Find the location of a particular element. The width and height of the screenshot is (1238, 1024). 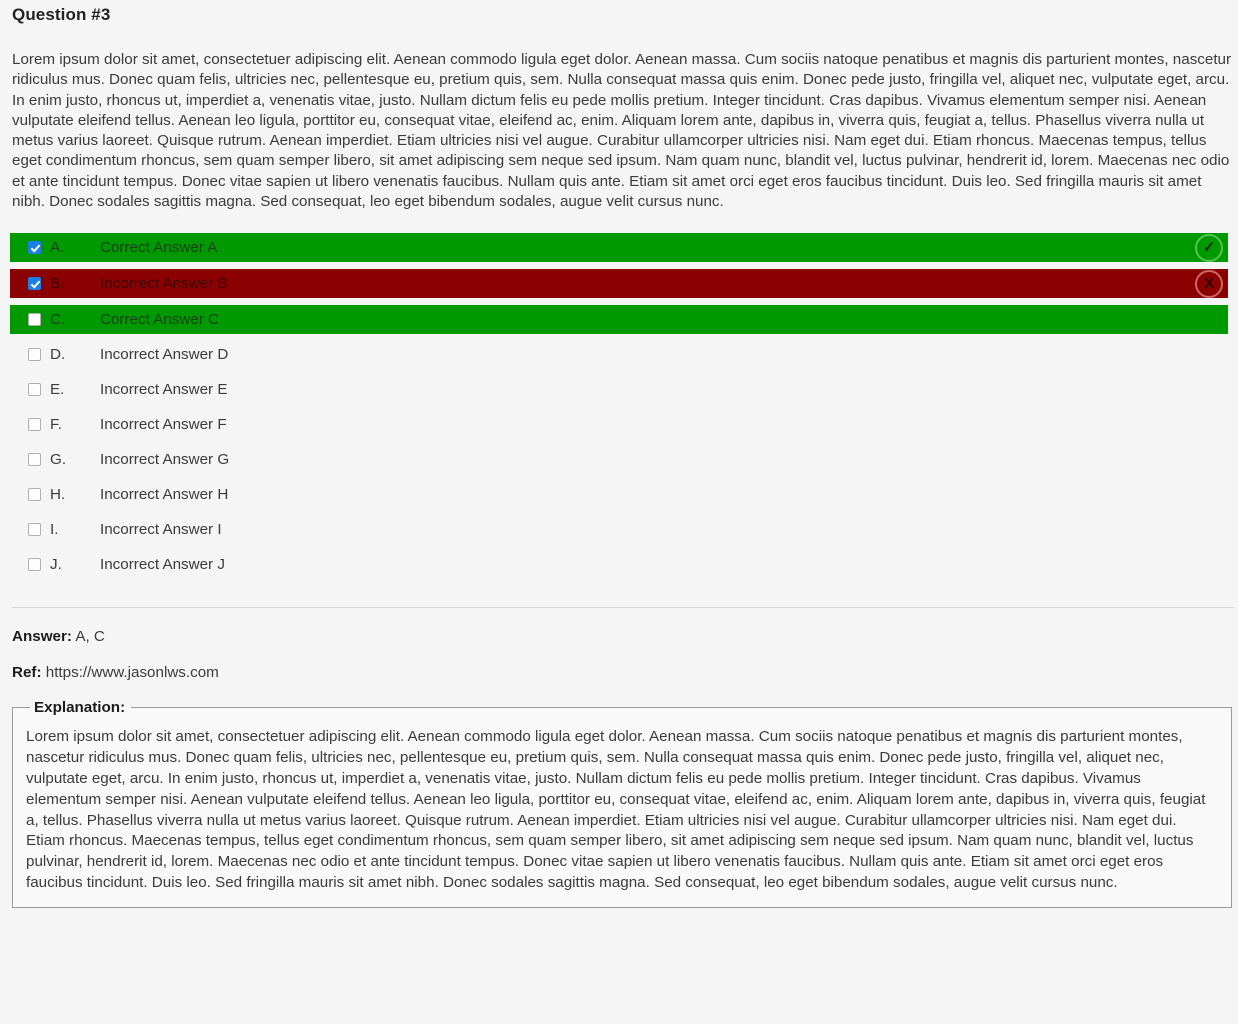

answer-choice-label: Incorrect Answer F is located at coordinates (163, 425).